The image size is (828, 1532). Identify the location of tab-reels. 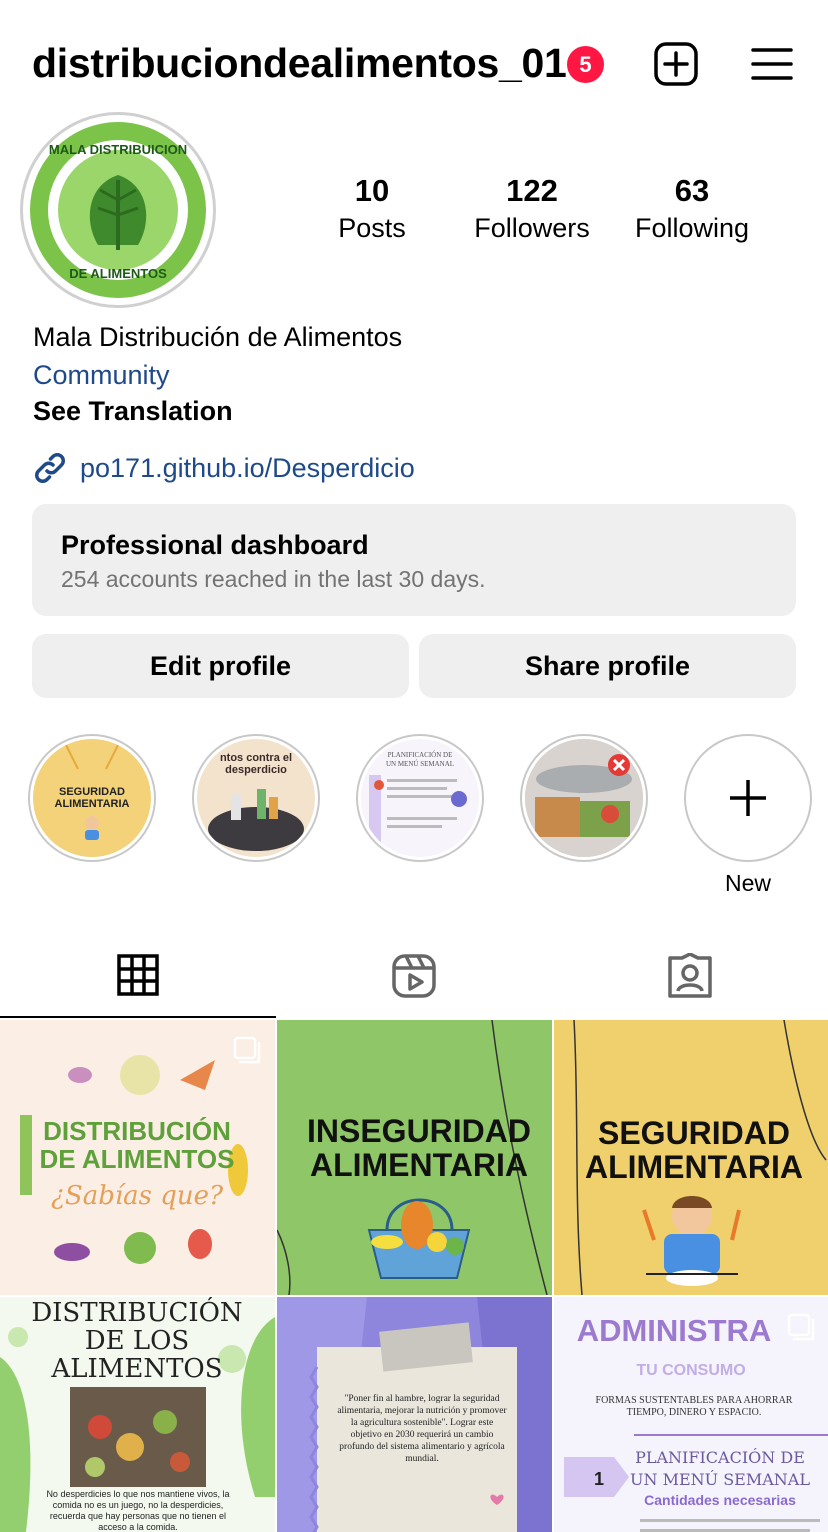
(414, 976).